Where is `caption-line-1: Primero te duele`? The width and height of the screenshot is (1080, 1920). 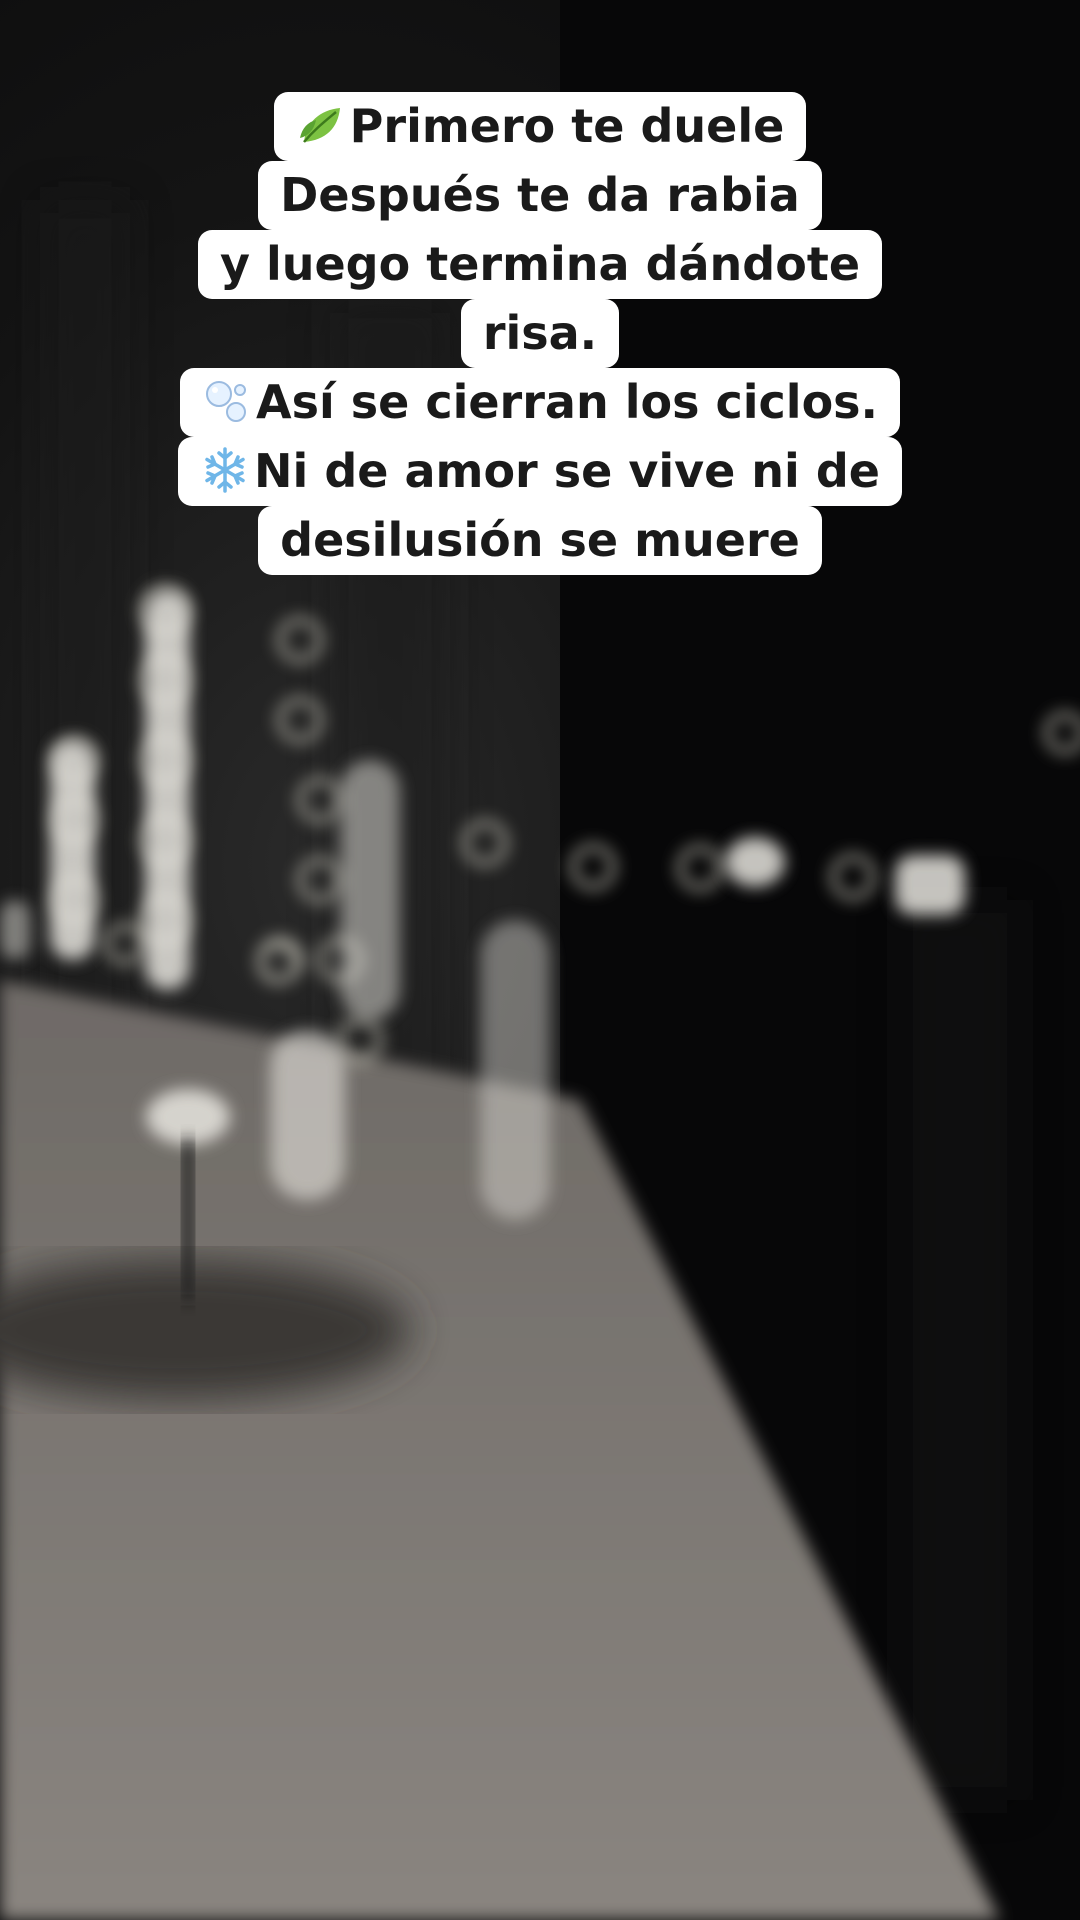 caption-line-1: Primero te duele is located at coordinates (540, 126).